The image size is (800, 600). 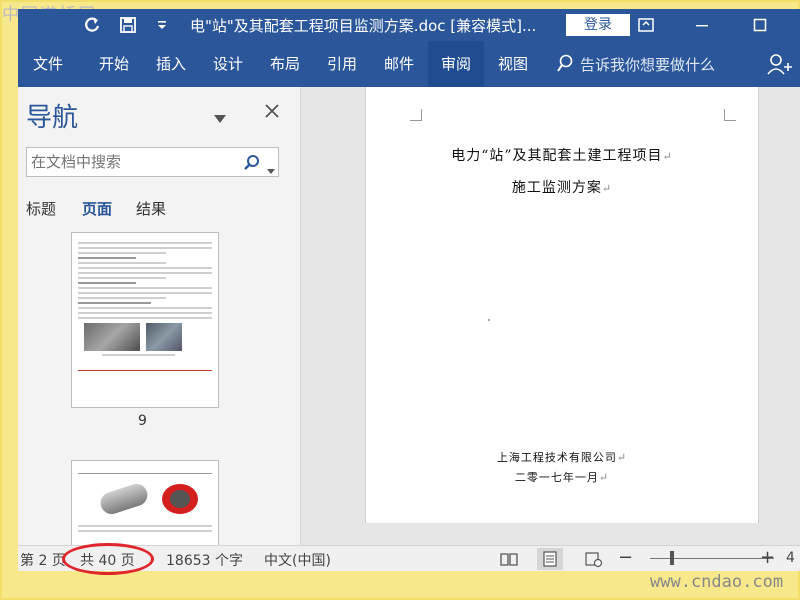 What do you see at coordinates (509, 559) in the screenshot?
I see `read-mode-icon` at bounding box center [509, 559].